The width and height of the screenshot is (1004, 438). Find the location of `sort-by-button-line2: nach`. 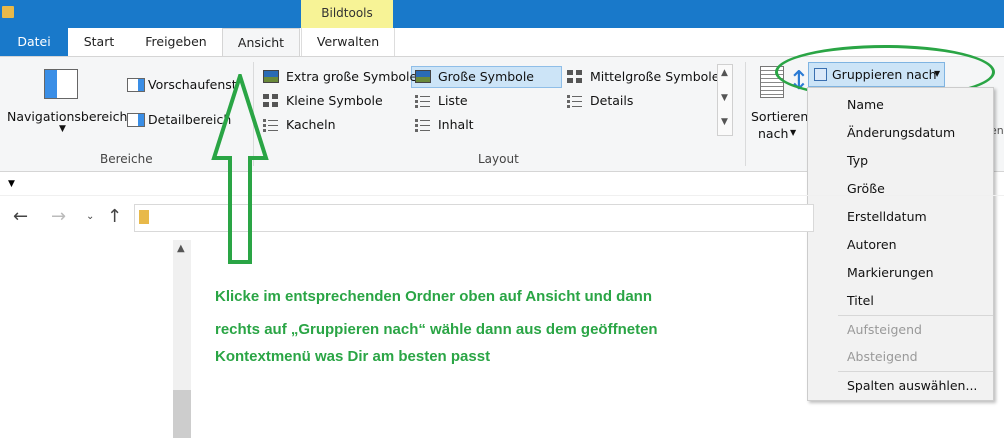

sort-by-button-line2: nach is located at coordinates (773, 133).